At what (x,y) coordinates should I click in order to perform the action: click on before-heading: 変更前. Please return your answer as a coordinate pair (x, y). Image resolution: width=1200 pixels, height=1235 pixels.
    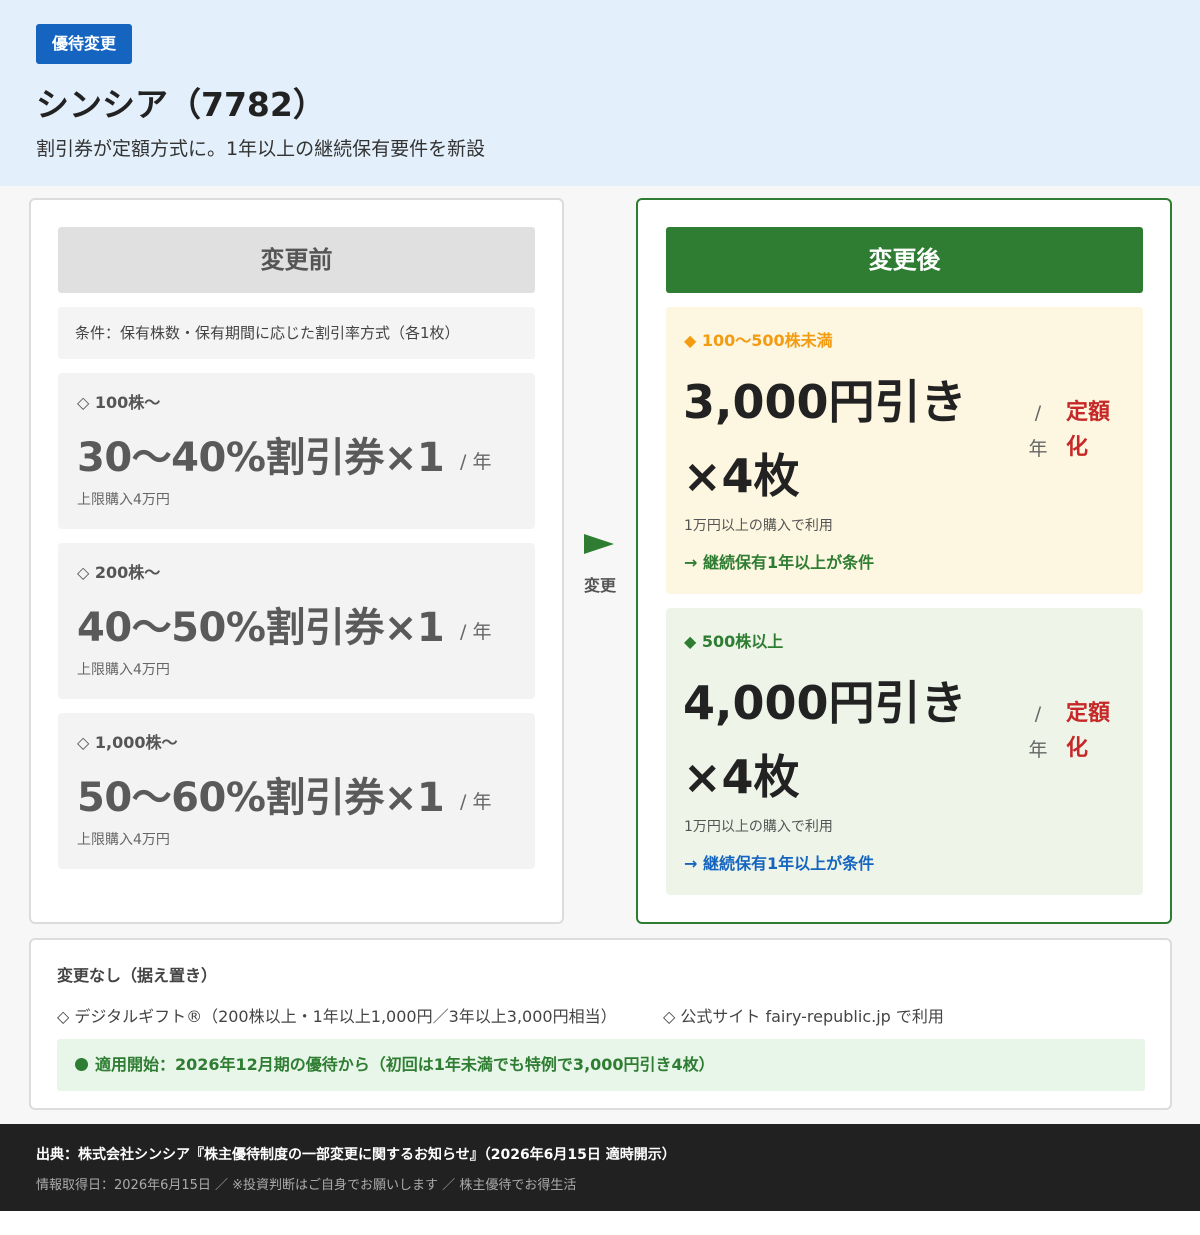
    Looking at the image, I should click on (296, 260).